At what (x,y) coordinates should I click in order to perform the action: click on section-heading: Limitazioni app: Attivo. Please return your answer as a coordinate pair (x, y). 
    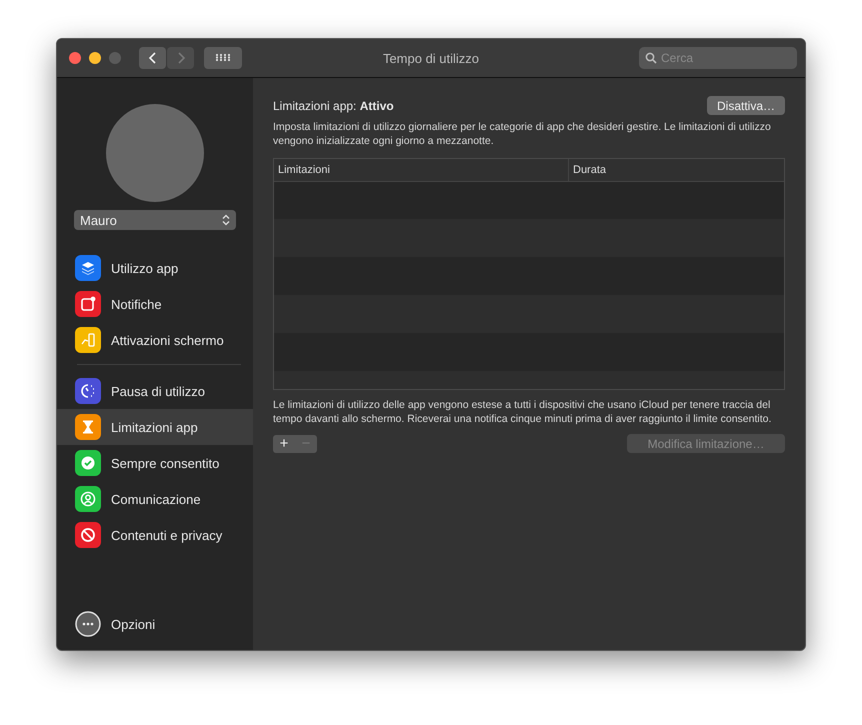
    Looking at the image, I should click on (333, 105).